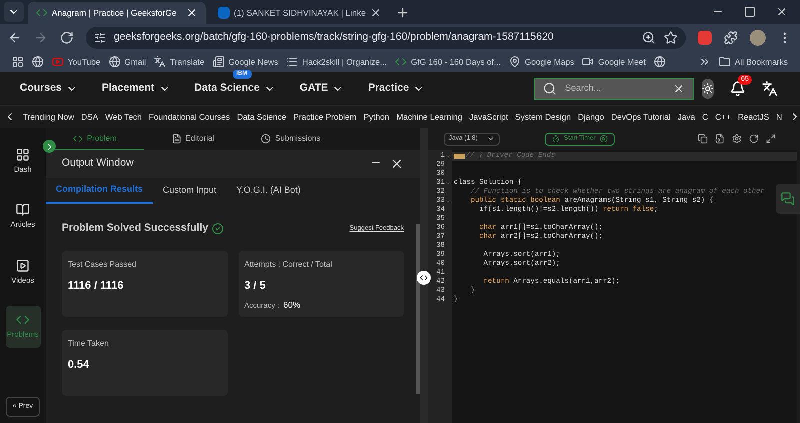 This screenshot has height=423, width=800. Describe the element at coordinates (779, 117) in the screenshot. I see `category-link: N` at that location.